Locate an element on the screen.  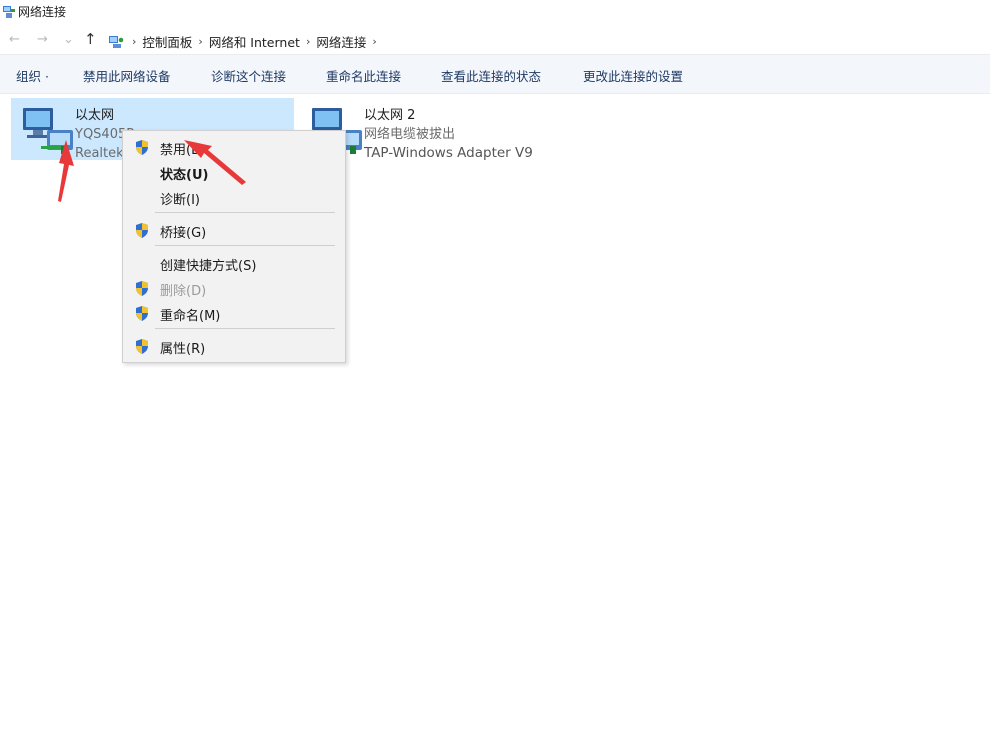
breadcrumb-network-connections: 网络连接 is located at coordinates (341, 41).